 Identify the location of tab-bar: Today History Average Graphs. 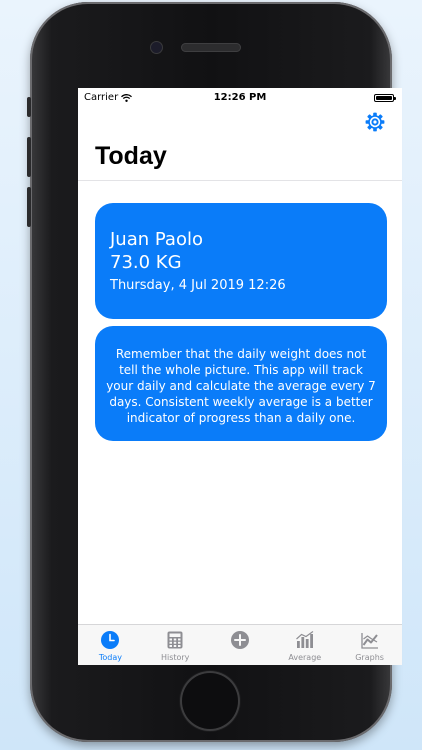
(240, 644).